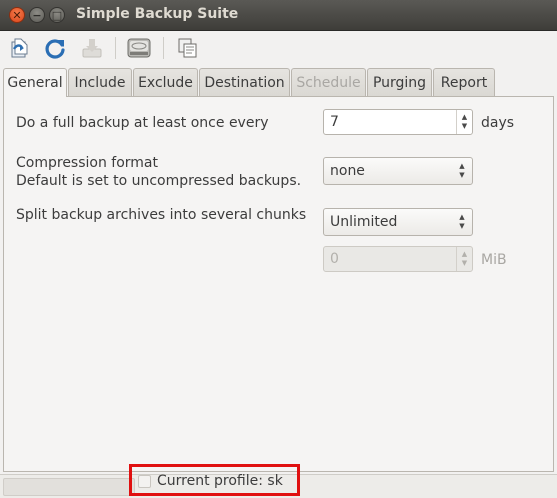 The width and height of the screenshot is (557, 498). What do you see at coordinates (100, 82) in the screenshot?
I see `tab-include: Include` at bounding box center [100, 82].